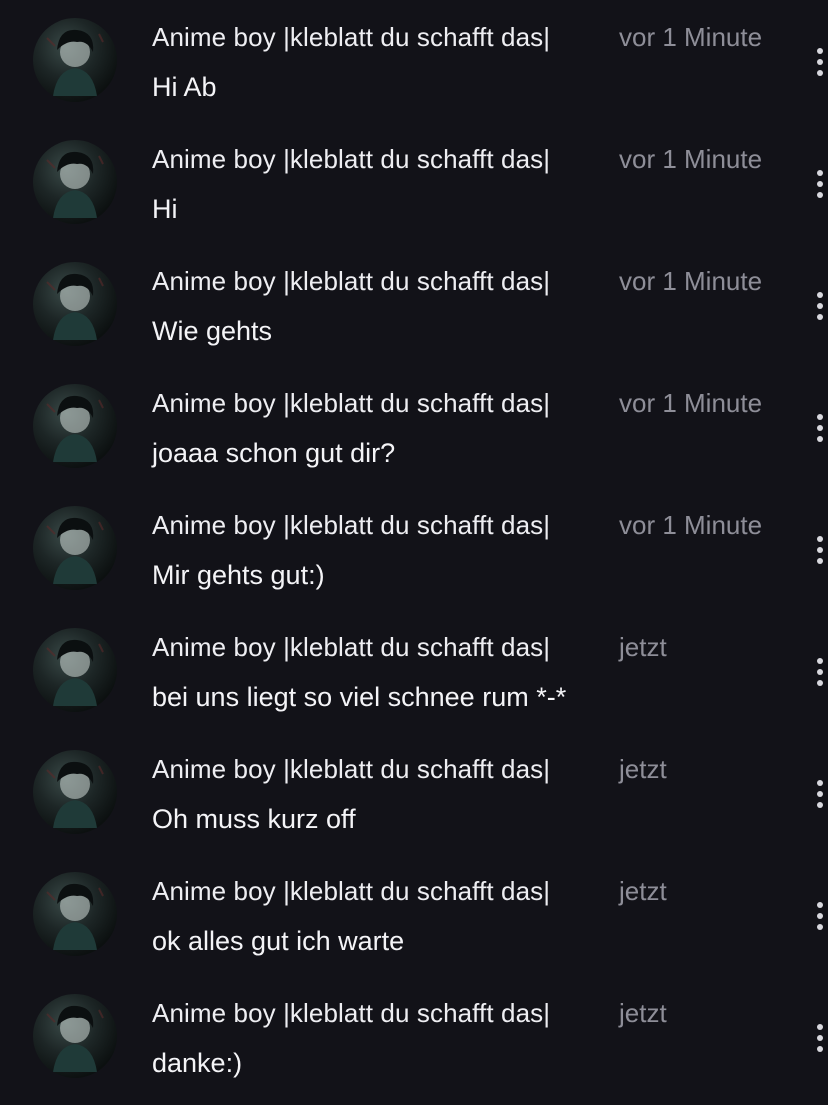  I want to click on message-text: Wie gehts, so click(212, 331).